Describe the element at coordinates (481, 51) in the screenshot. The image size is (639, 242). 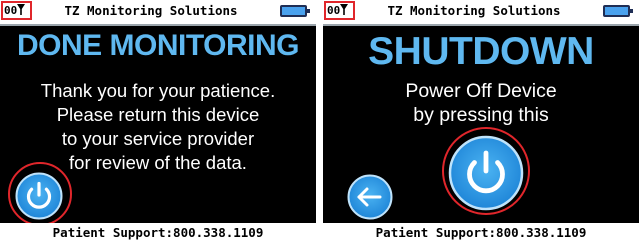
I see `page-title: SHUTDOWN` at that location.